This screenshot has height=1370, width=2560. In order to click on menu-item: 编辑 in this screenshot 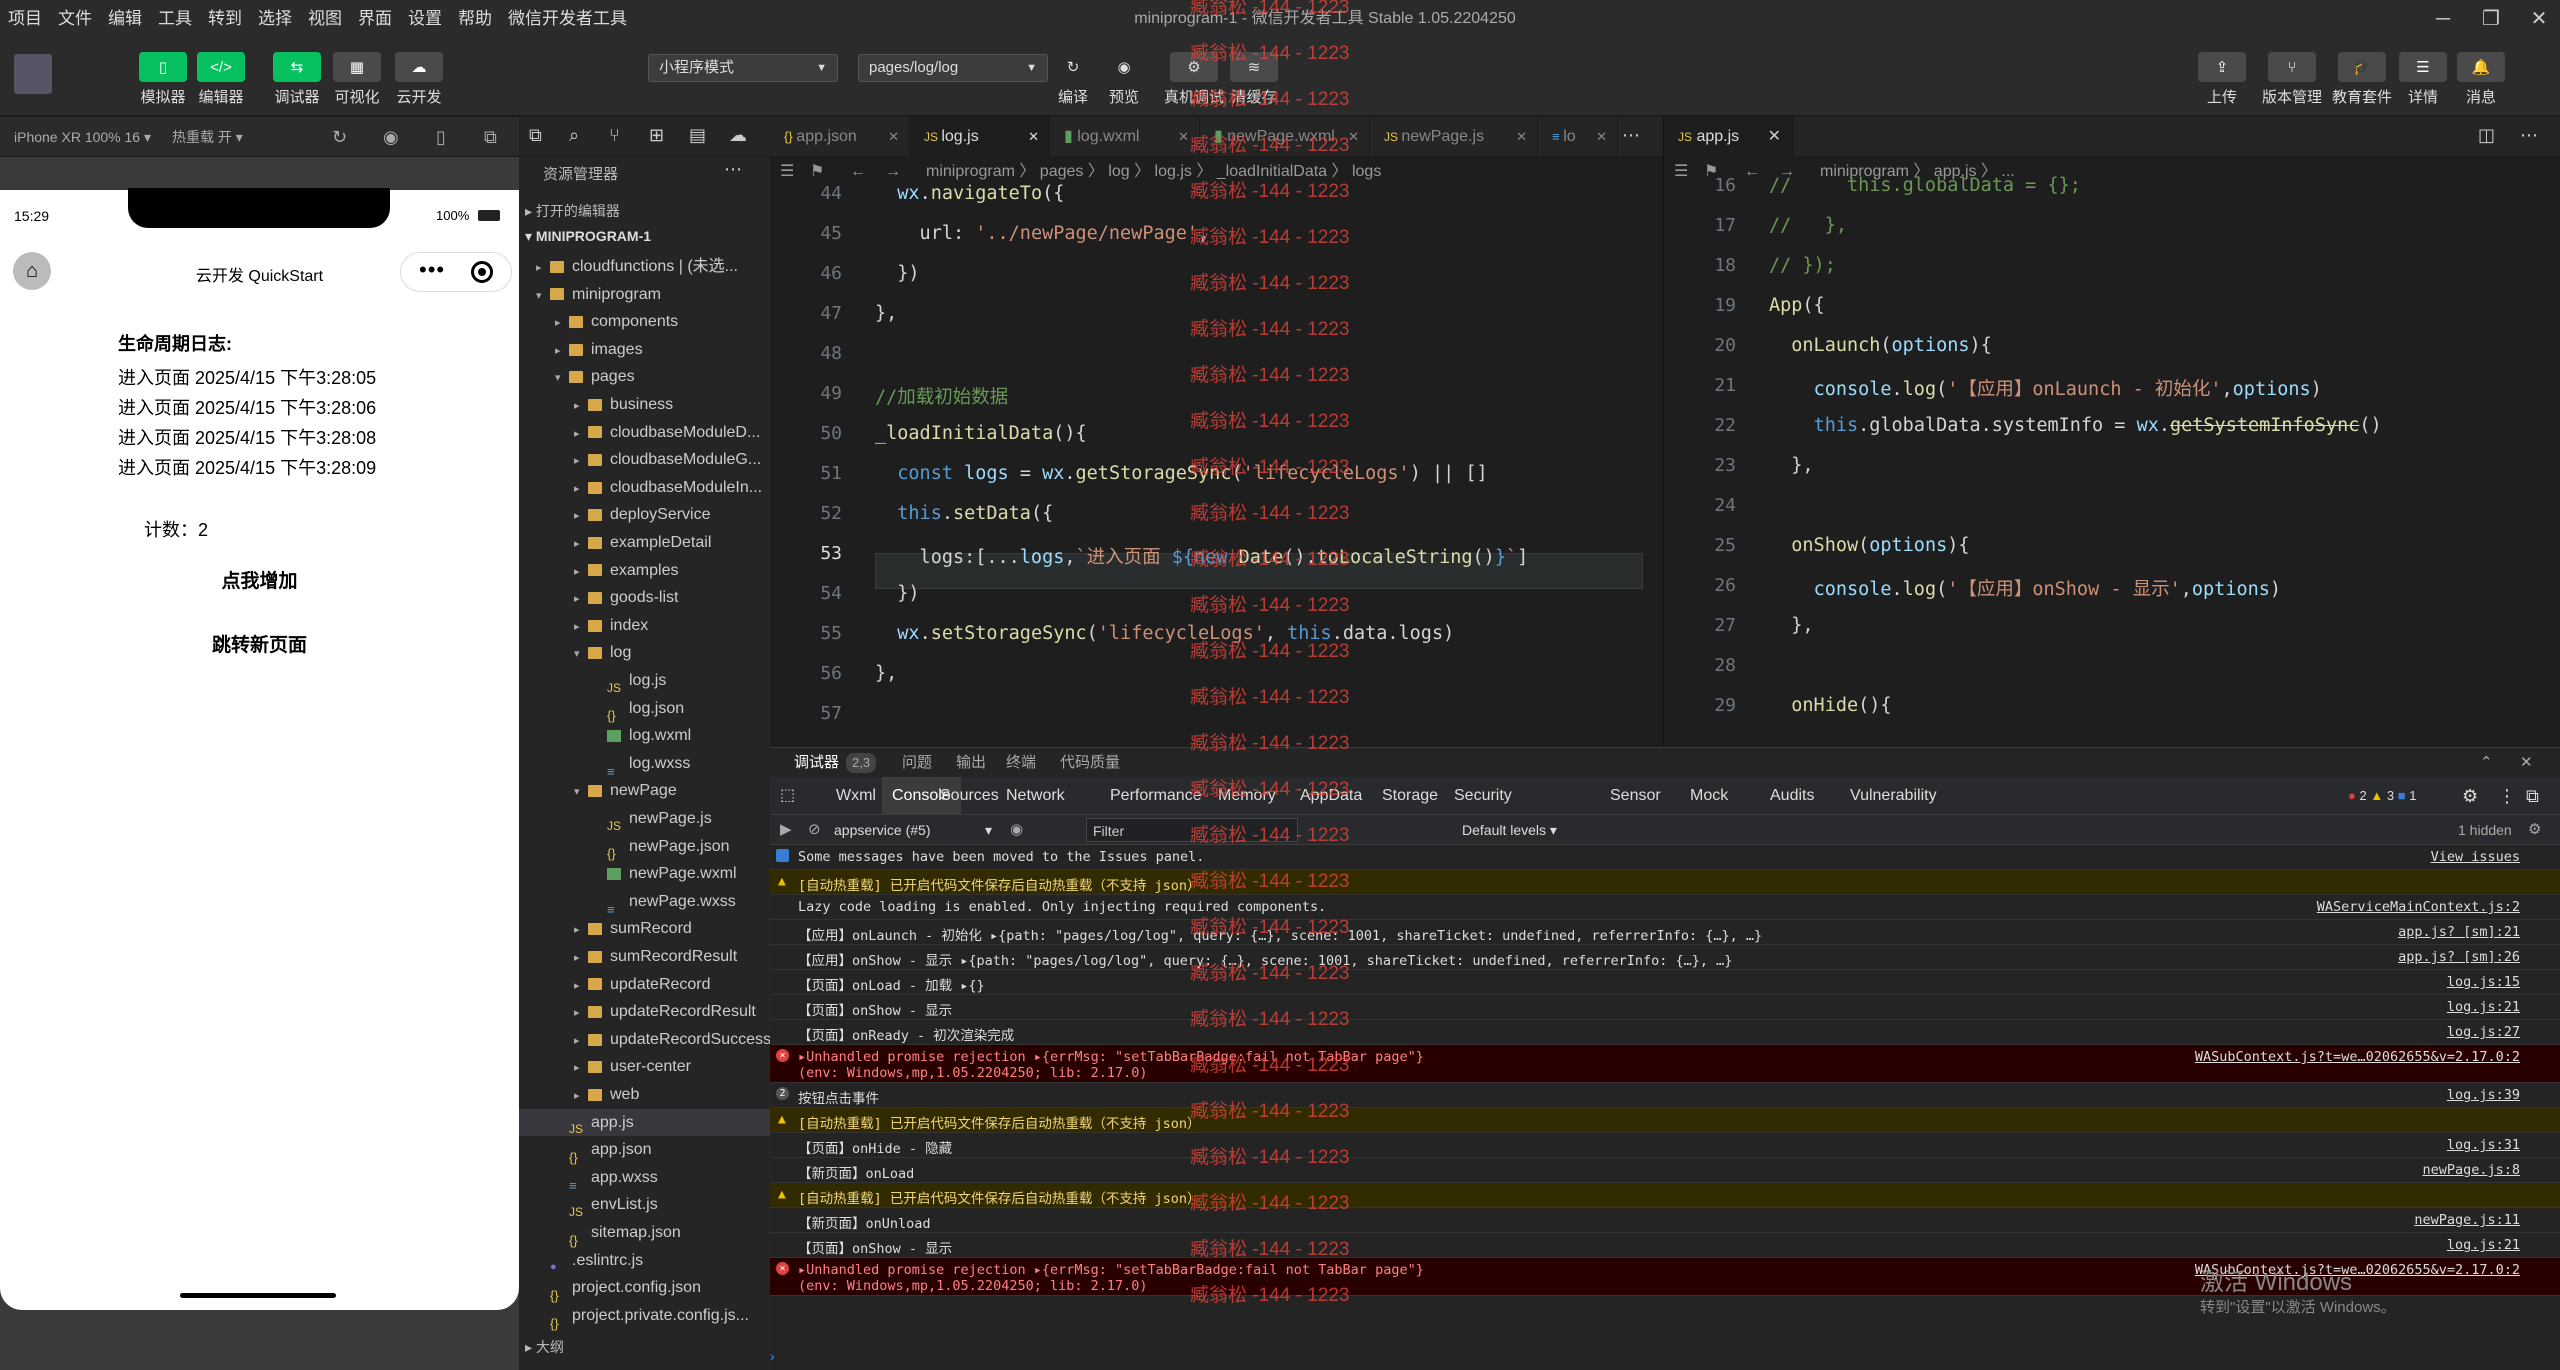, I will do `click(125, 19)`.